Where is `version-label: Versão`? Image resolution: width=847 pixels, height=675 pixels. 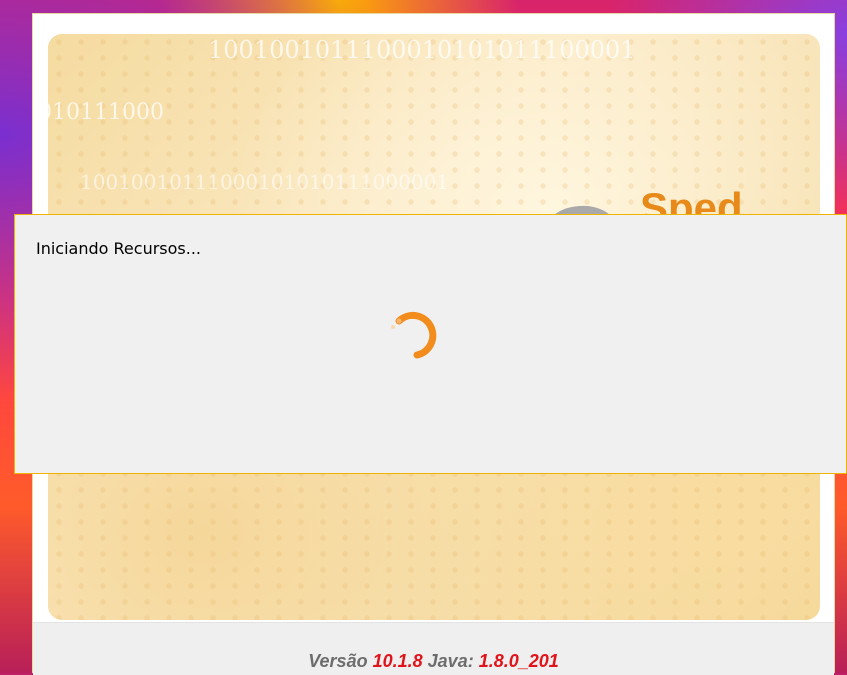
version-label: Versão is located at coordinates (338, 661).